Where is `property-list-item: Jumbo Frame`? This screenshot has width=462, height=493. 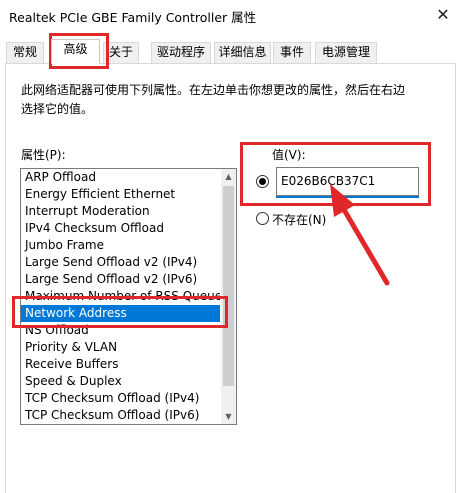 property-list-item: Jumbo Frame is located at coordinates (120, 245).